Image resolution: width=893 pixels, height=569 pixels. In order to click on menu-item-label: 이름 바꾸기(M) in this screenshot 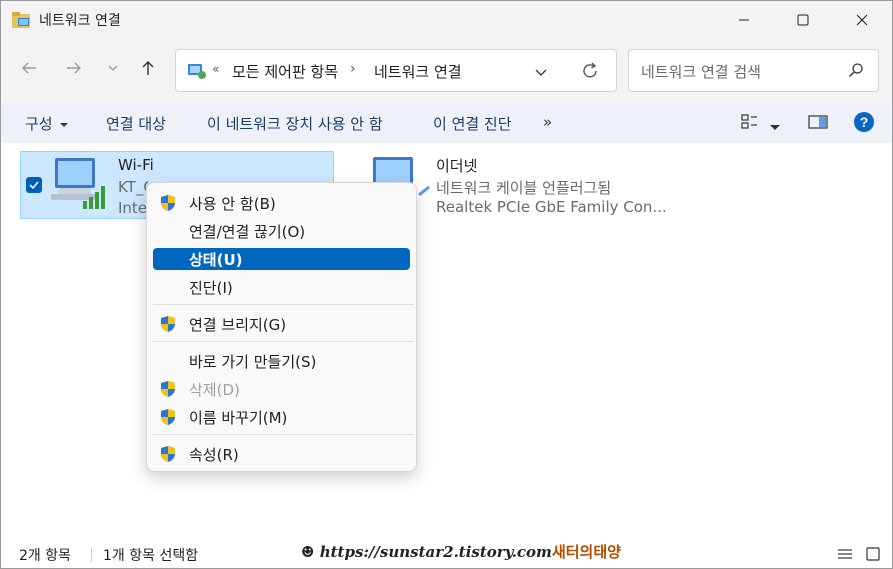, I will do `click(238, 418)`.